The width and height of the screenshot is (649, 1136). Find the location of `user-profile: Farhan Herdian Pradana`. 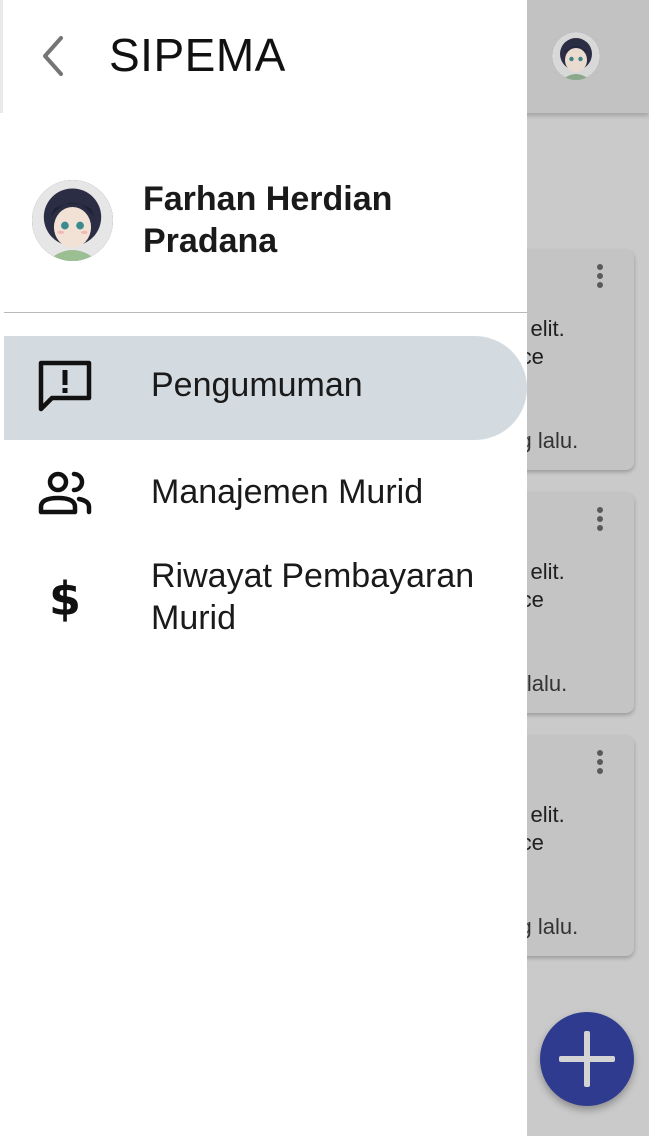

user-profile: Farhan Herdian Pradana is located at coordinates (263, 220).